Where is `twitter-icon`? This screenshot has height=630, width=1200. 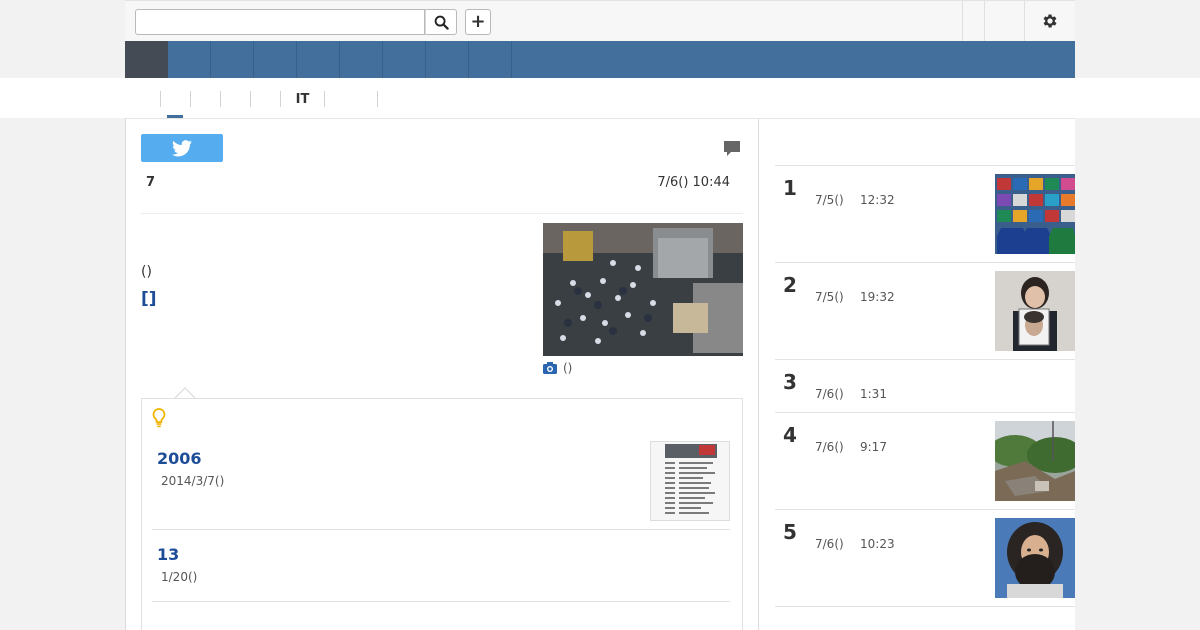
twitter-icon is located at coordinates (182, 147).